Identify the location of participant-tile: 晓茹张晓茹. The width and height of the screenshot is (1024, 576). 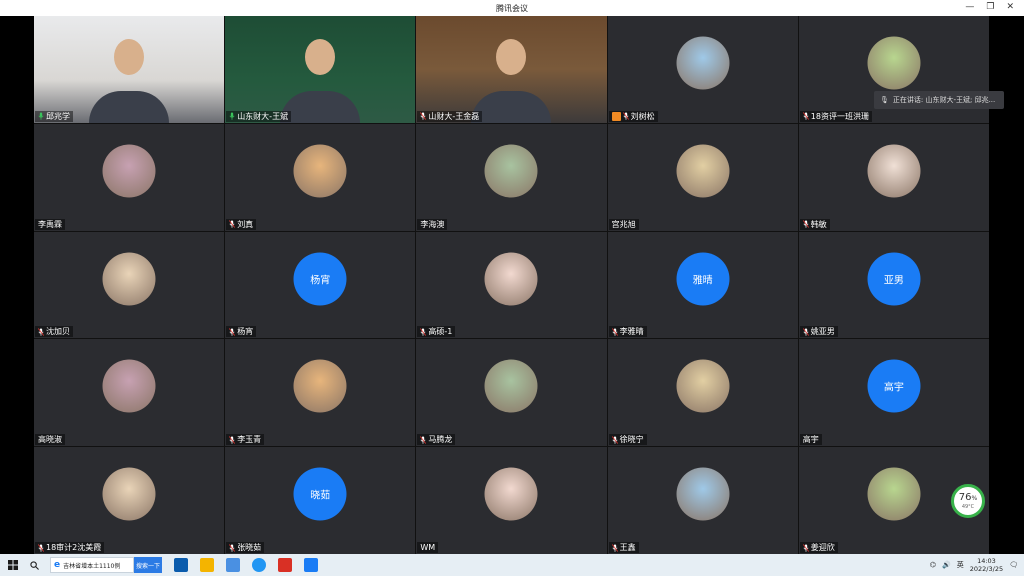
(320, 500).